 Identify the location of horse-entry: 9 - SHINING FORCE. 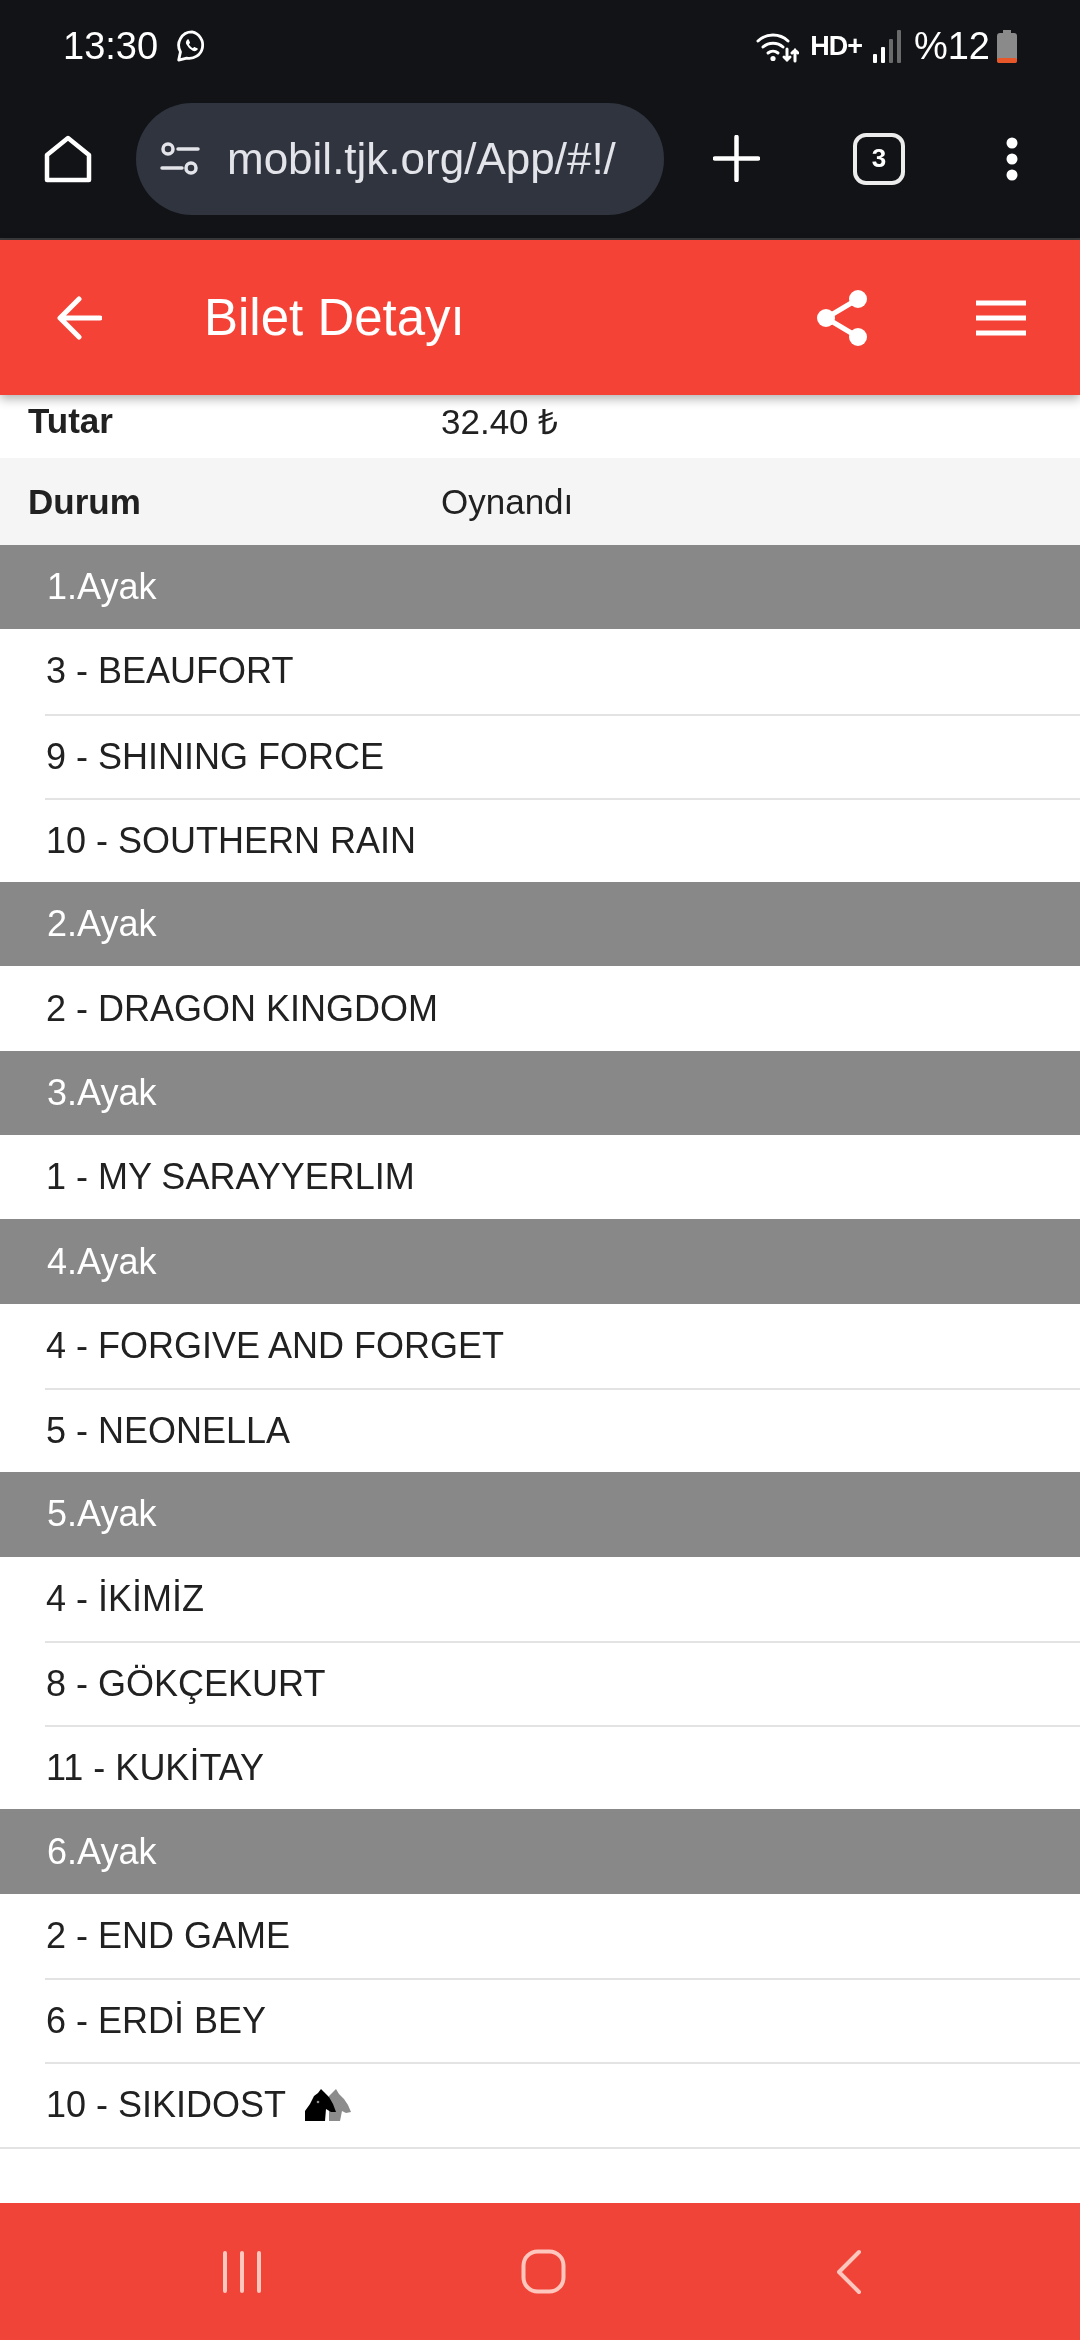
(215, 756).